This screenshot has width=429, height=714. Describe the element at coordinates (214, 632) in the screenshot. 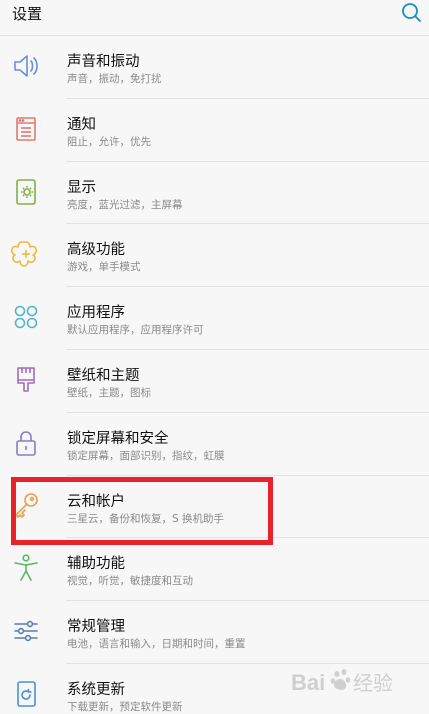

I see `settings-item-general: 常规管理 电池，语言和输入，日期和时间，重置` at that location.